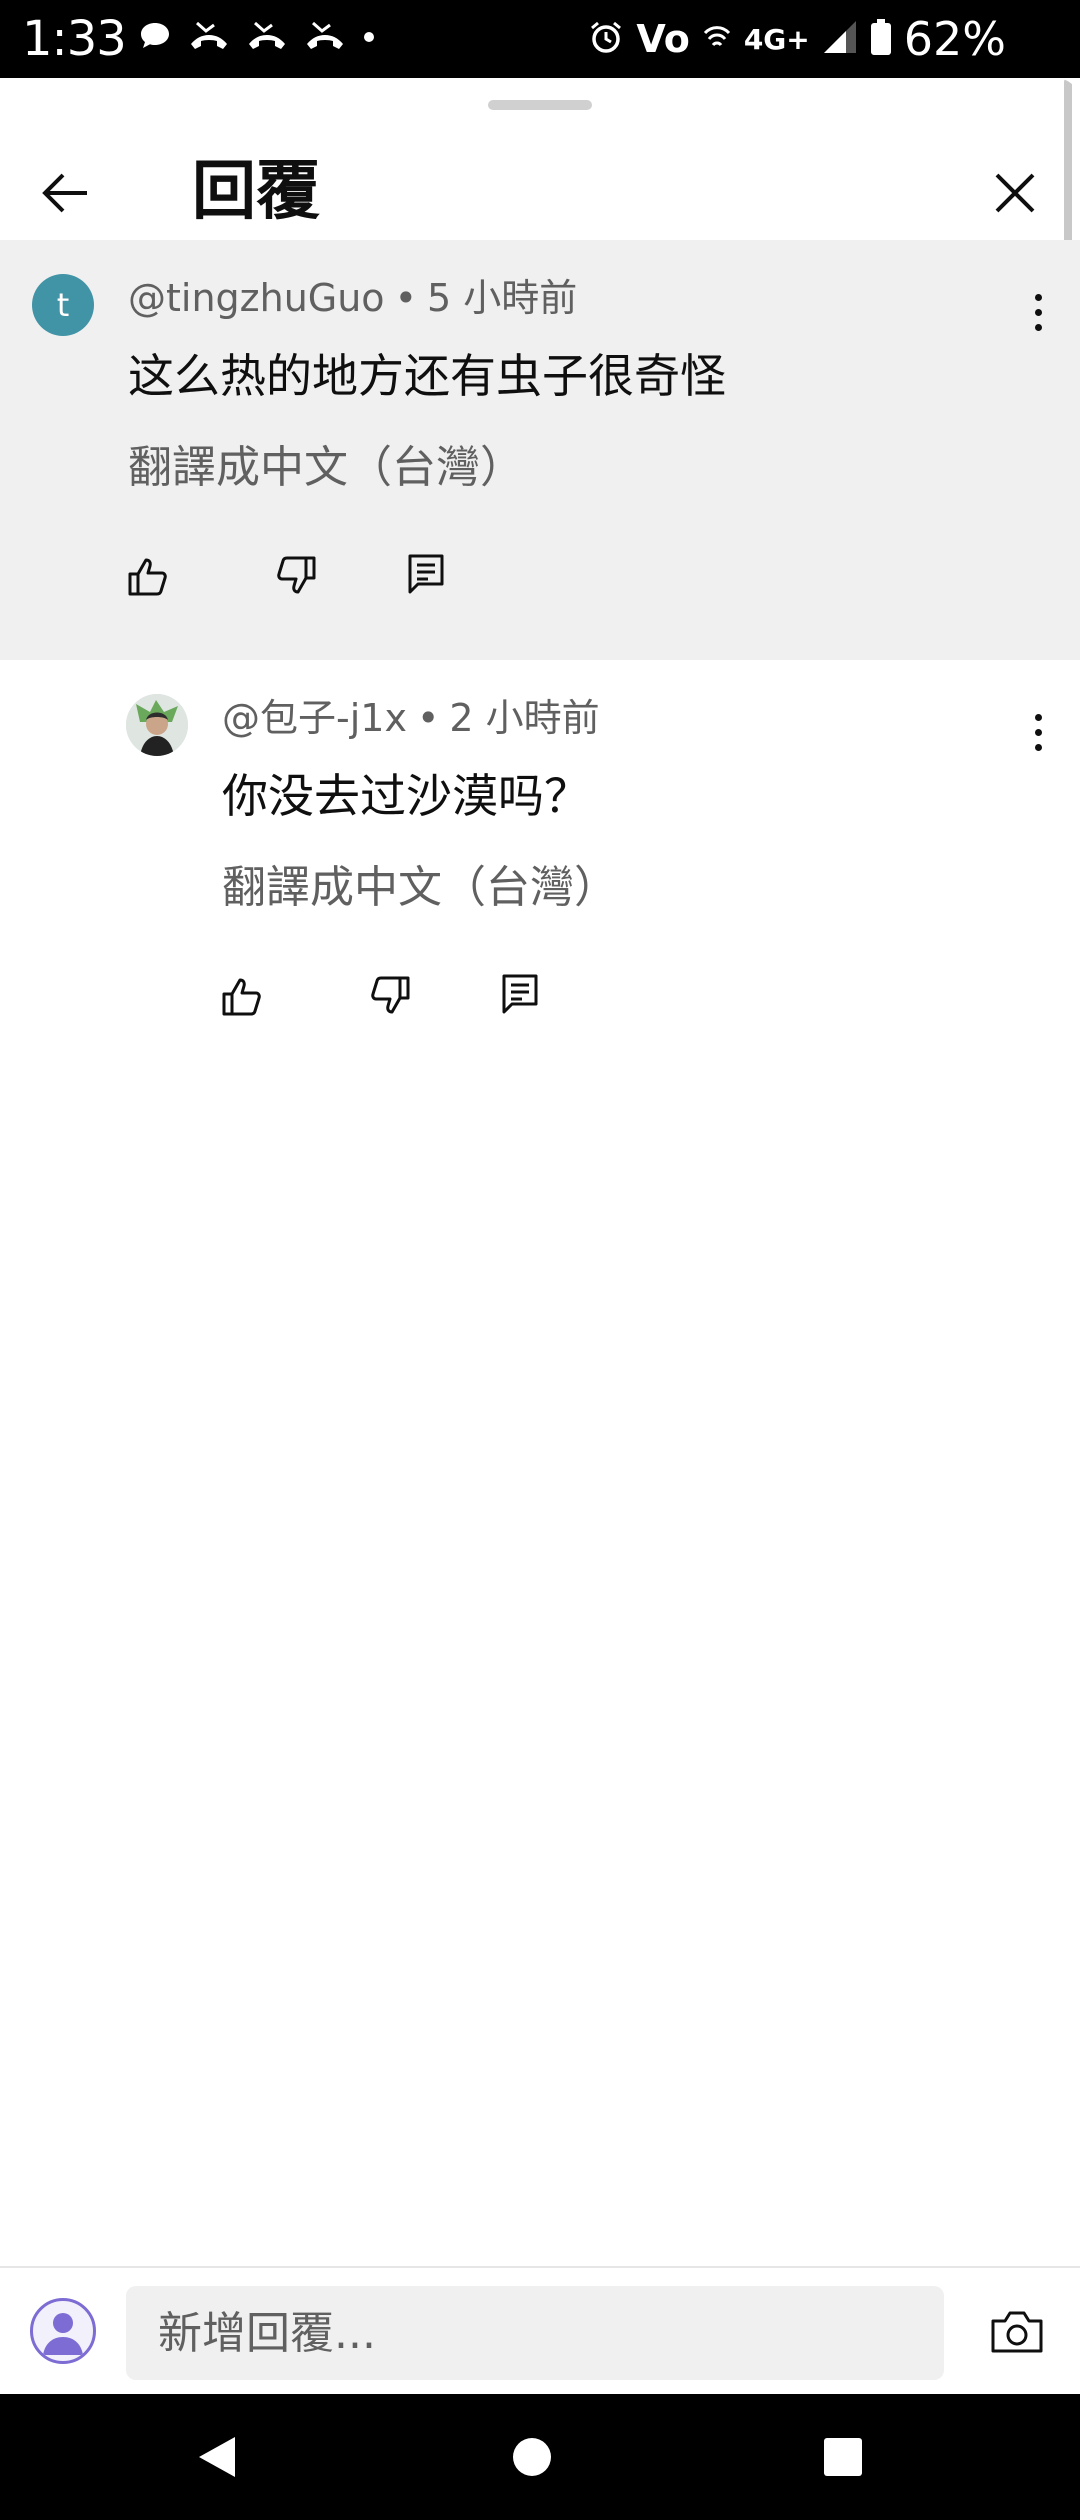  I want to click on reply-composer, so click(540, 2331).